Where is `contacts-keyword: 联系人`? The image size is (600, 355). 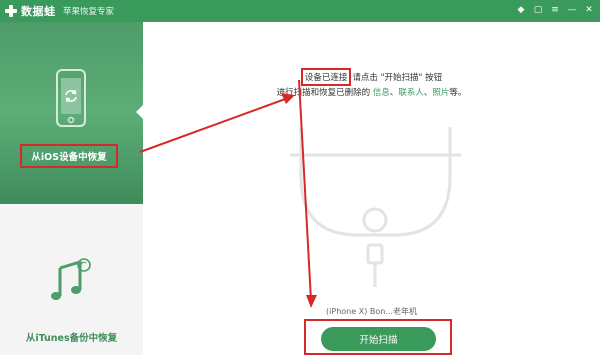
contacts-keyword: 联系人 is located at coordinates (411, 93).